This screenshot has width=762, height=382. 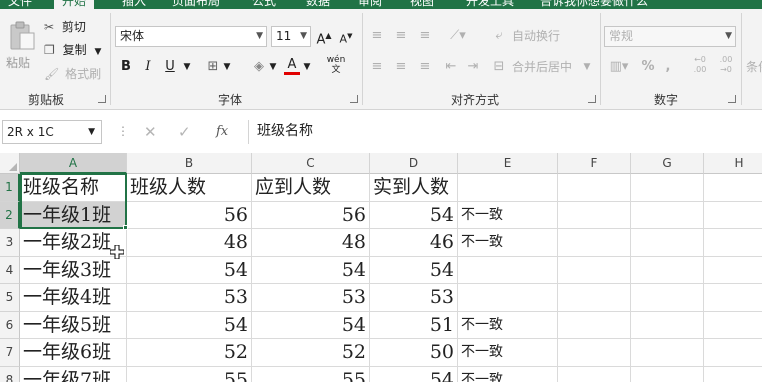 What do you see at coordinates (594, 270) in the screenshot?
I see `cell-f4` at bounding box center [594, 270].